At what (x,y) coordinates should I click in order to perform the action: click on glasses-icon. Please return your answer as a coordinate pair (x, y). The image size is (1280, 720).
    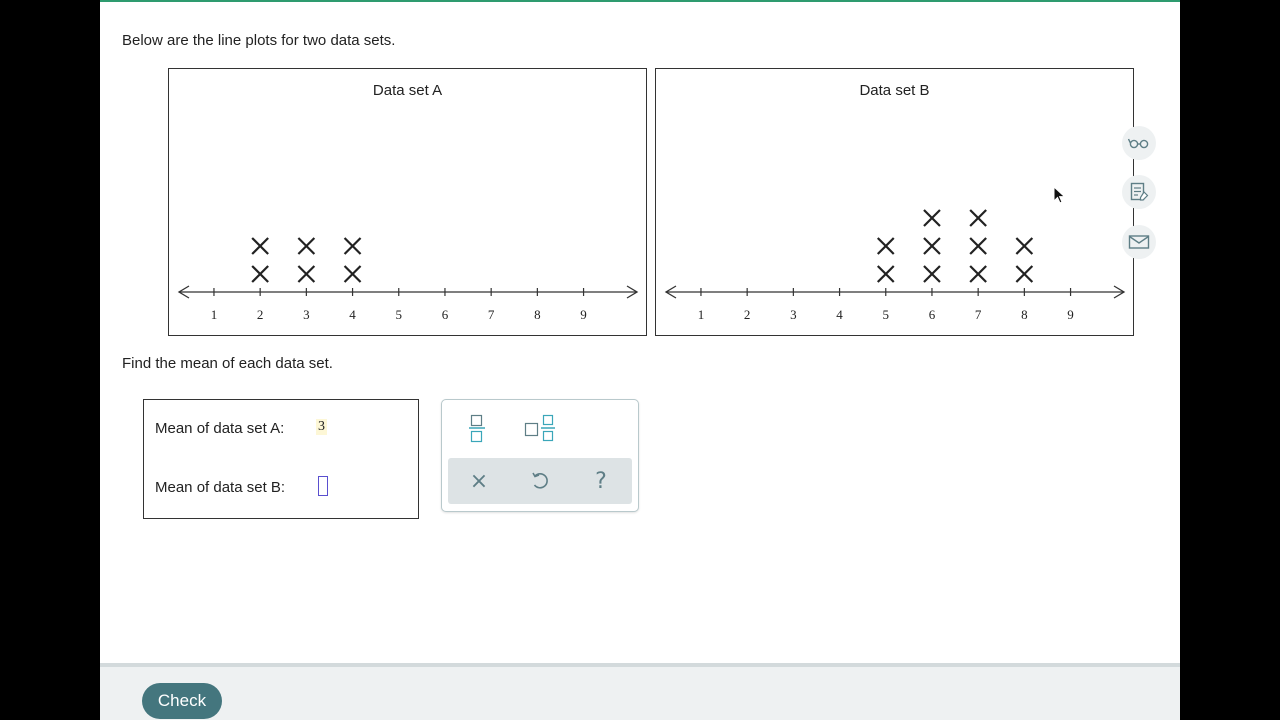
    Looking at the image, I should click on (1139, 143).